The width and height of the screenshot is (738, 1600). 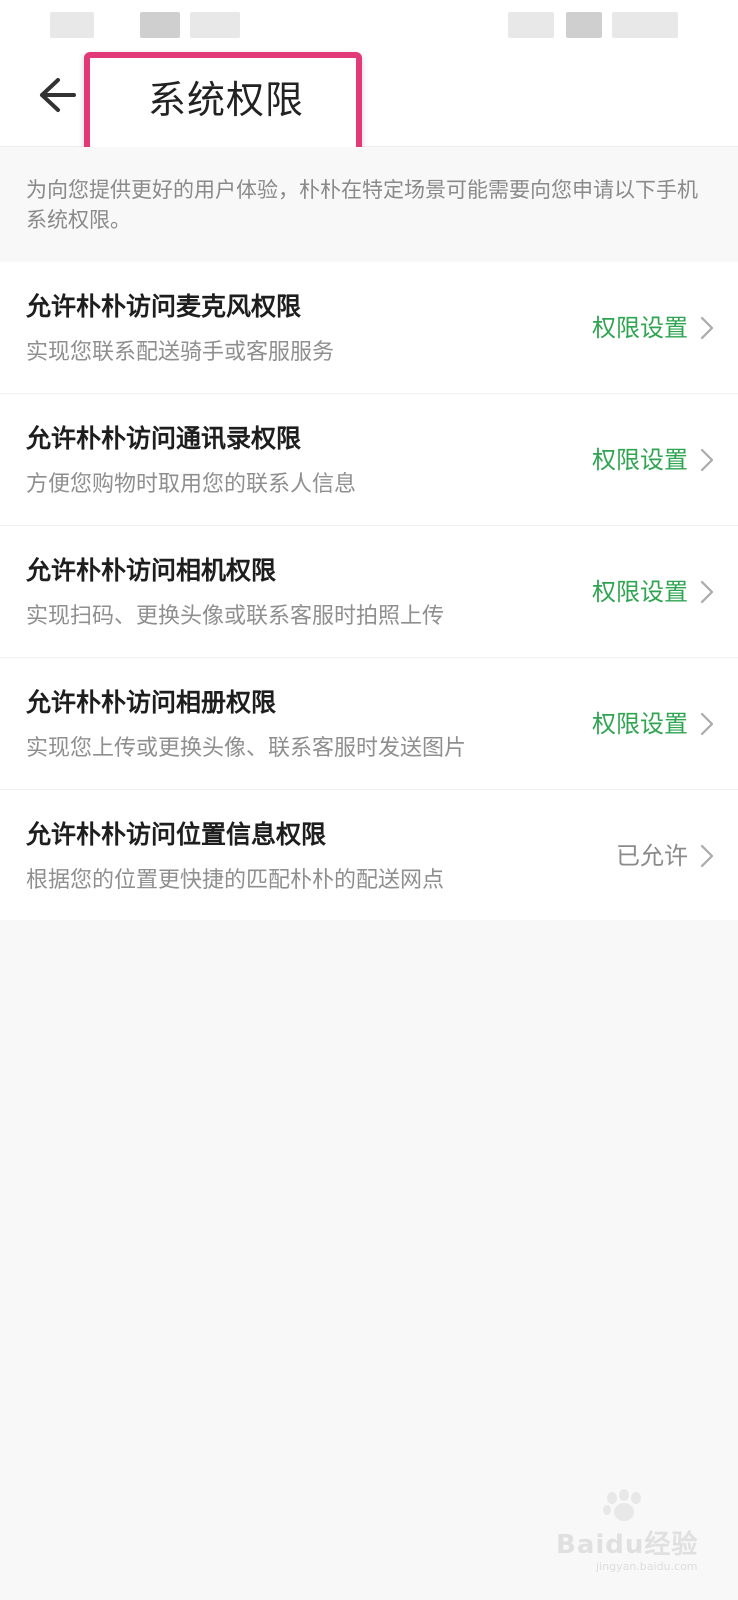 I want to click on status-bar, so click(x=369, y=22).